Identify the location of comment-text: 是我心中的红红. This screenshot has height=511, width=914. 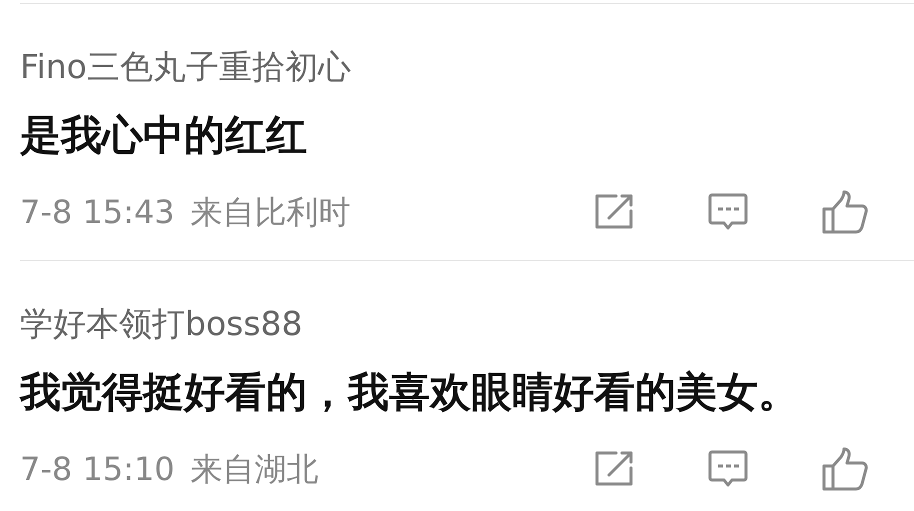
(163, 135).